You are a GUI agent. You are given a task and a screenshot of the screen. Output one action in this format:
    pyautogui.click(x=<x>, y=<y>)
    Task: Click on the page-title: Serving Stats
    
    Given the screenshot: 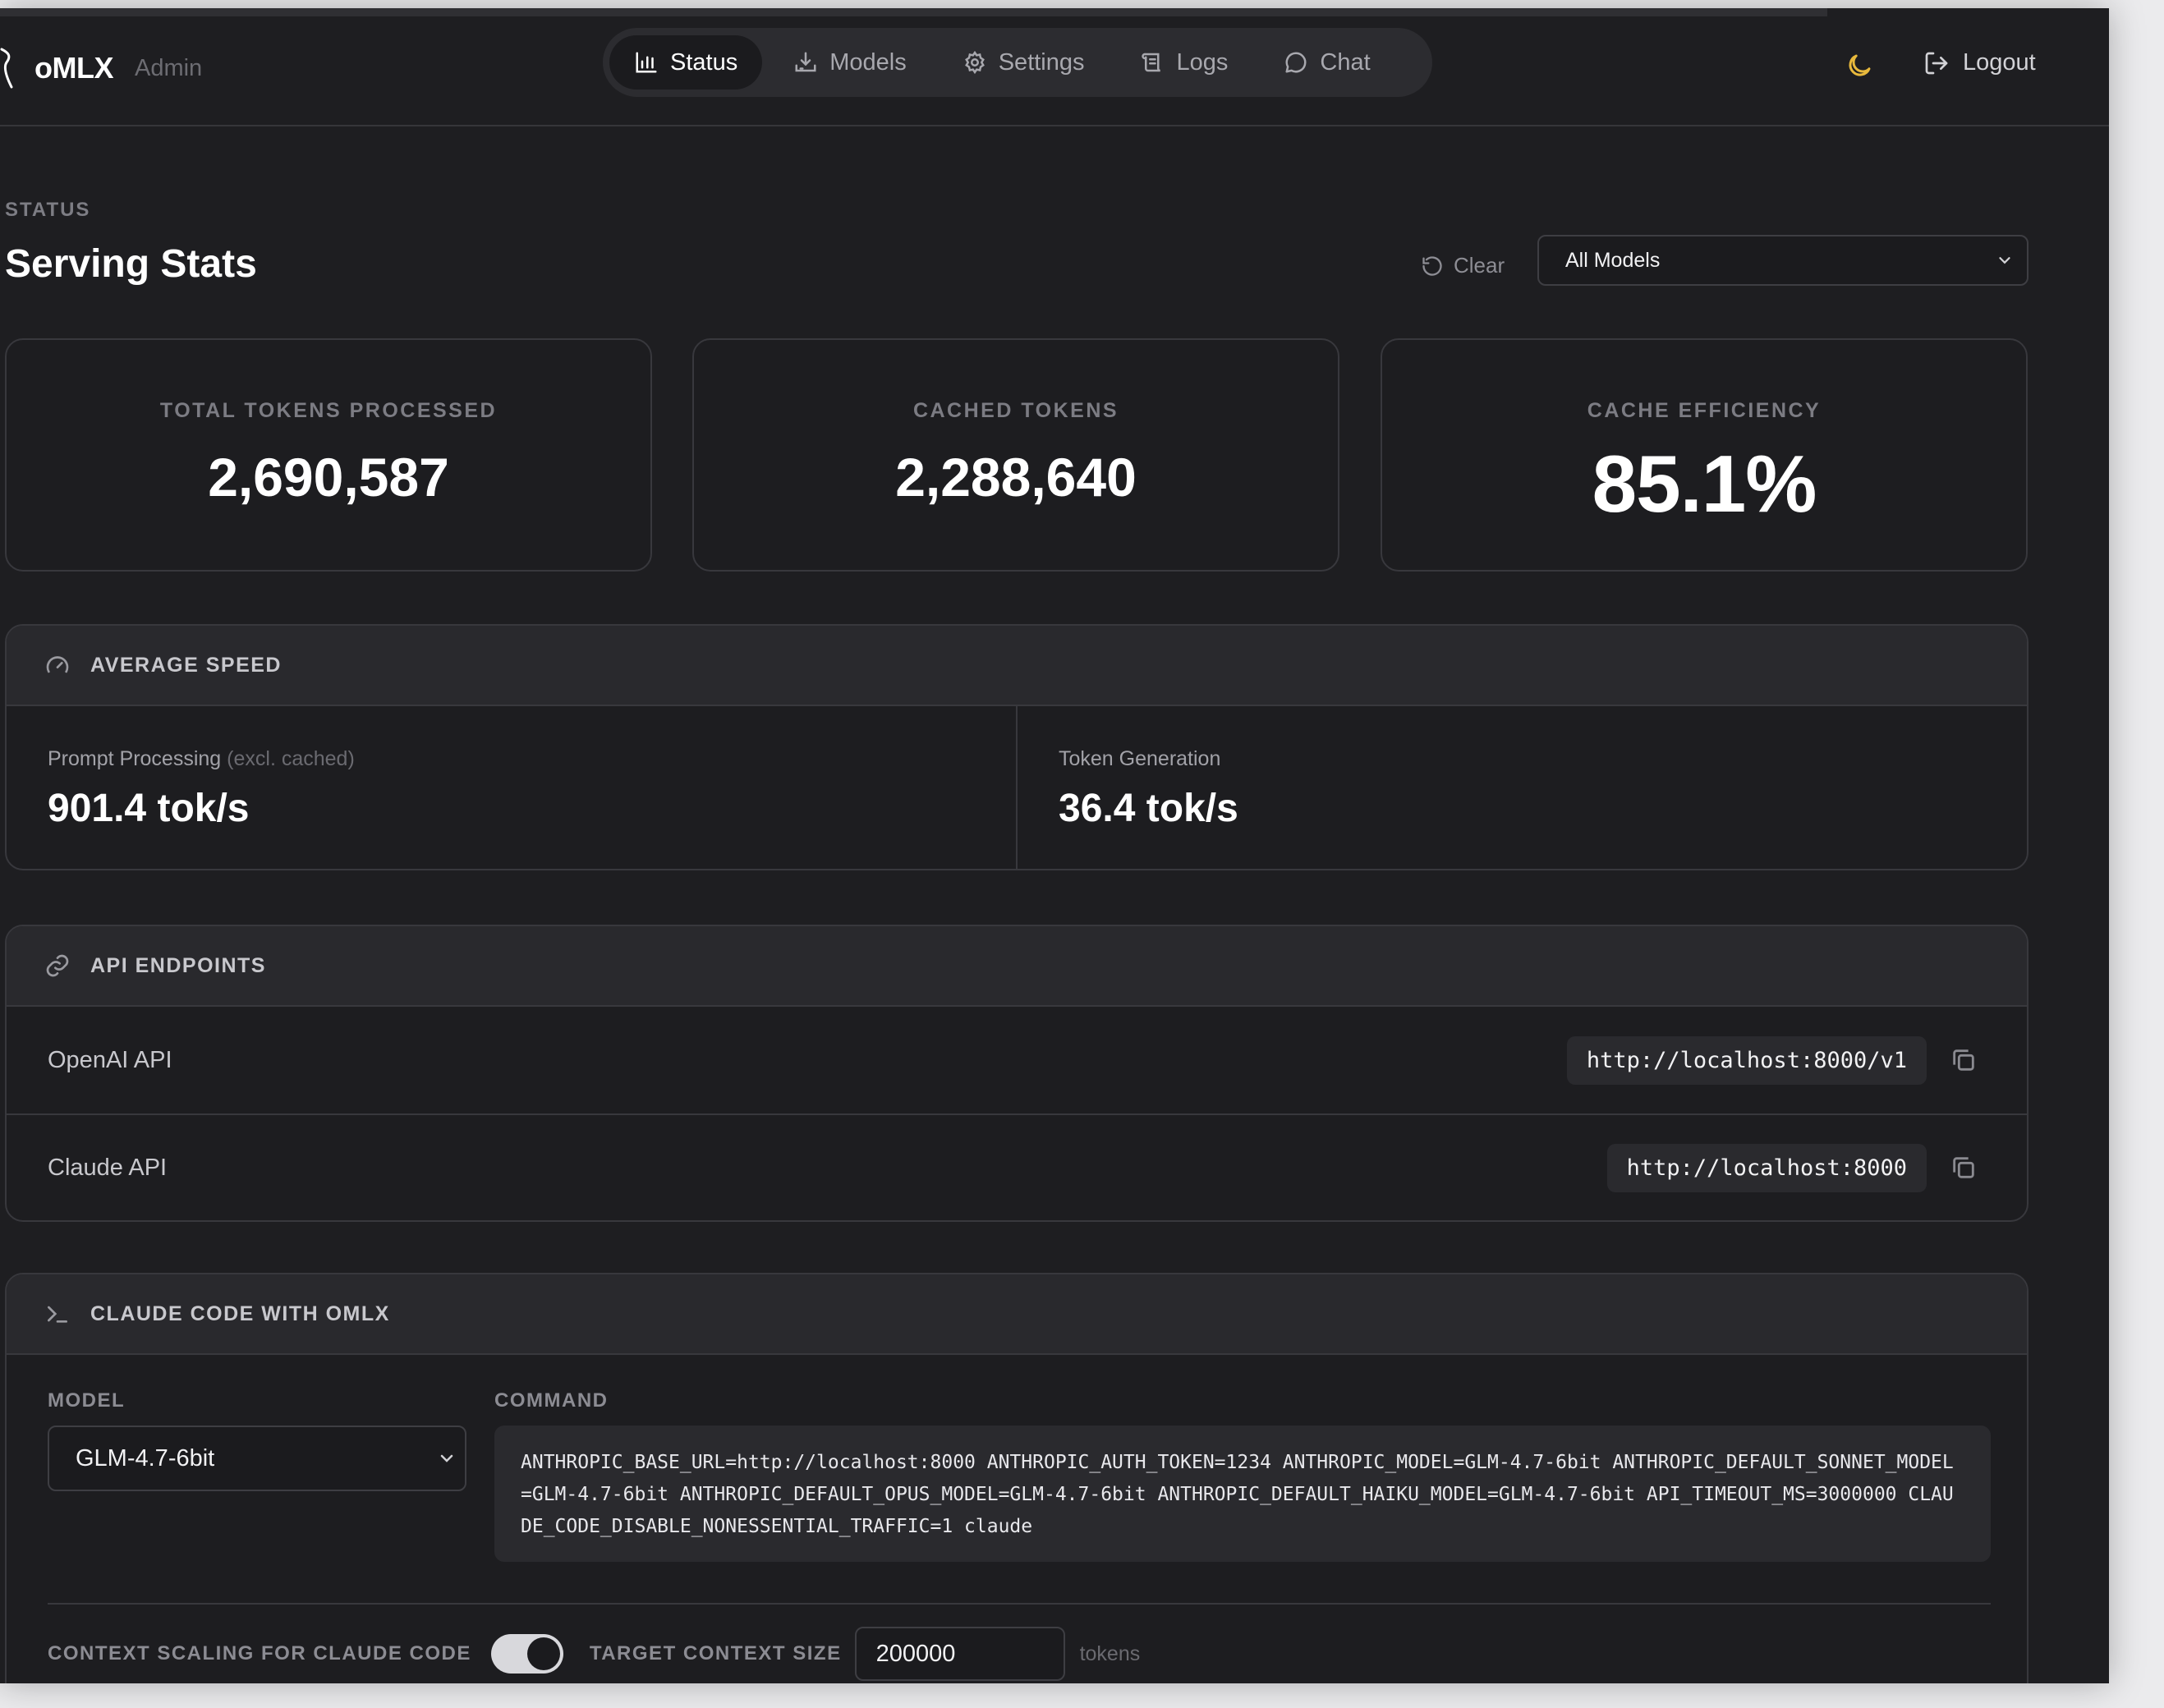 What is the action you would take?
    pyautogui.click(x=131, y=264)
    